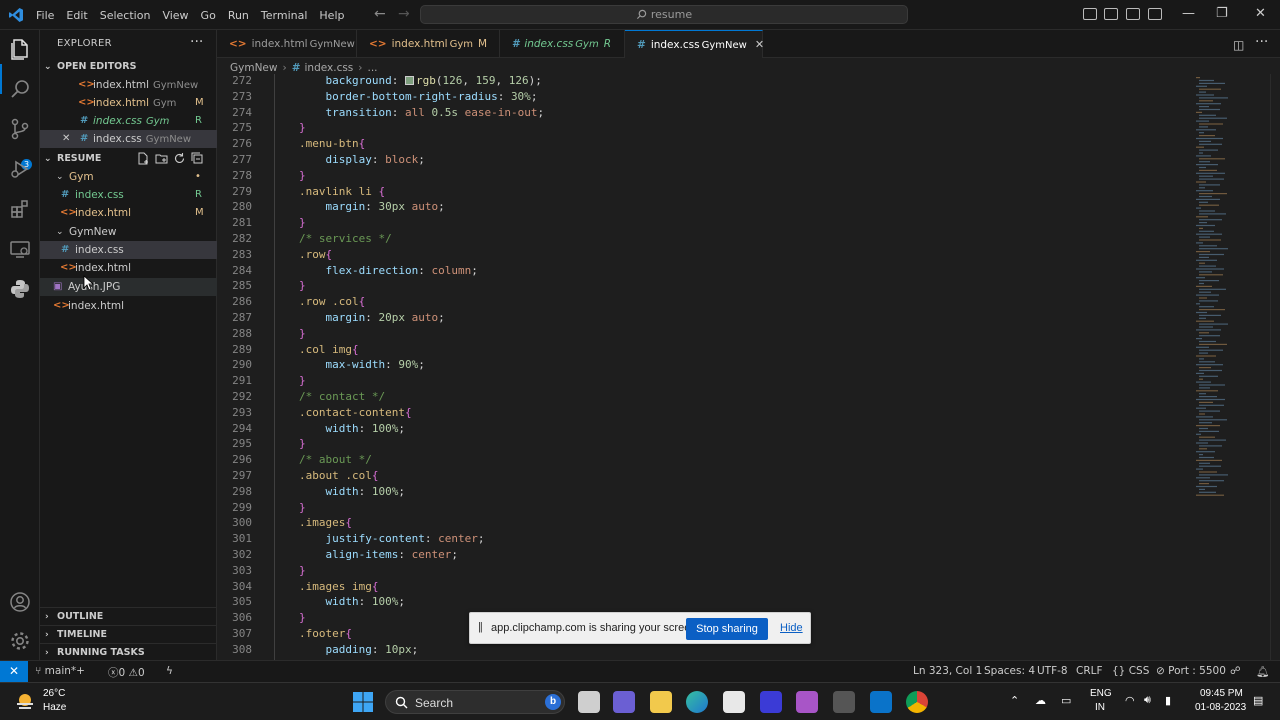 This screenshot has width=1280, height=720. Describe the element at coordinates (378, 554) in the screenshot. I see `code-line: align-items: center;` at that location.